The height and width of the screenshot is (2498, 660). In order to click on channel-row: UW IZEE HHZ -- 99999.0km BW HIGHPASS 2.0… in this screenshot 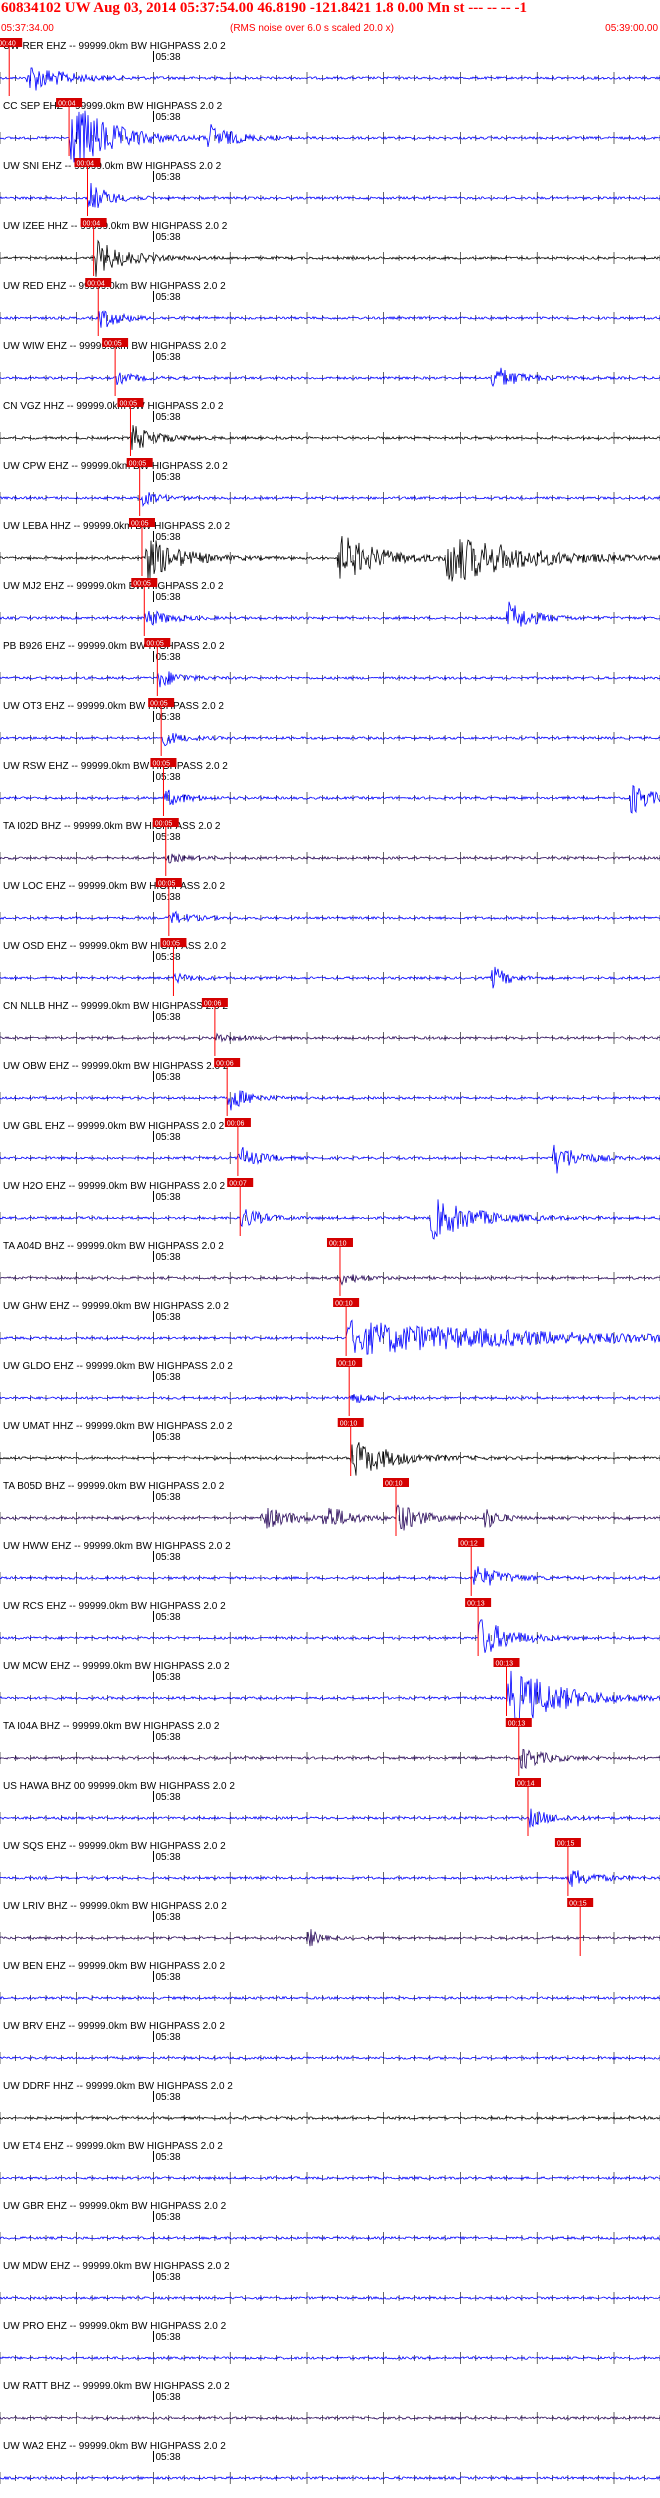, I will do `click(330, 247)`.